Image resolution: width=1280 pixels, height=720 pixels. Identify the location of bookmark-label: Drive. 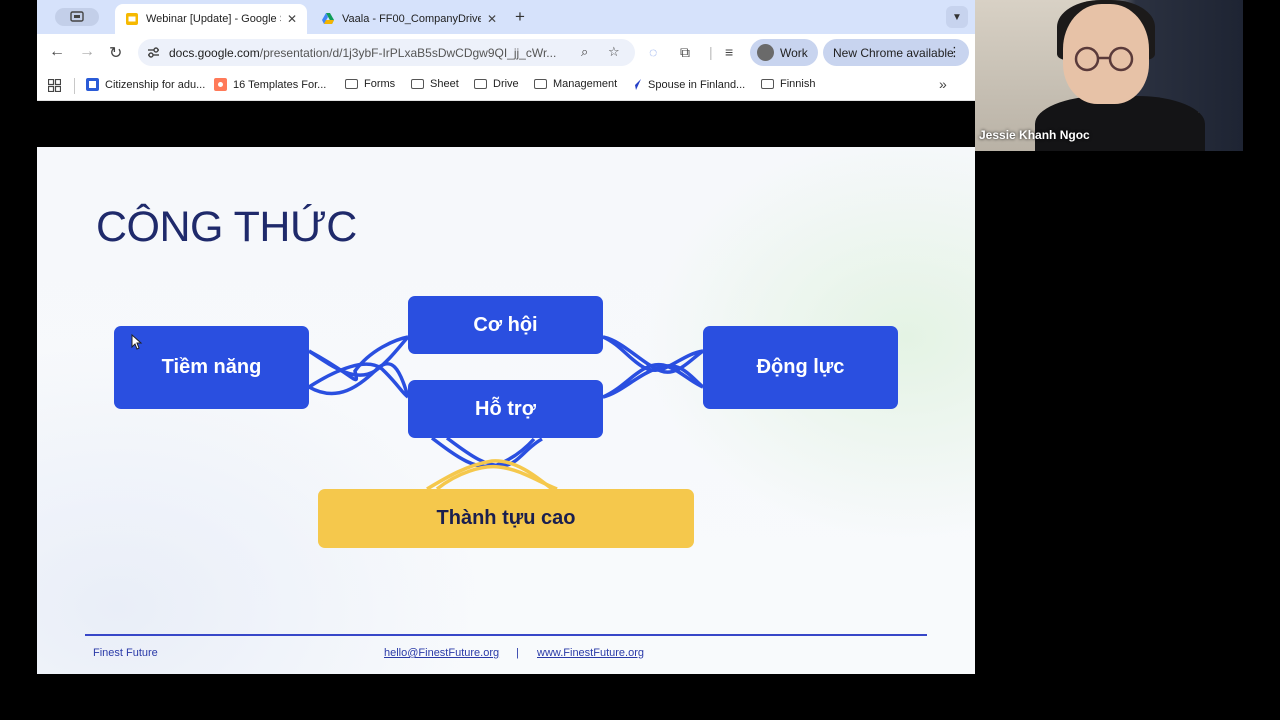
(506, 84).